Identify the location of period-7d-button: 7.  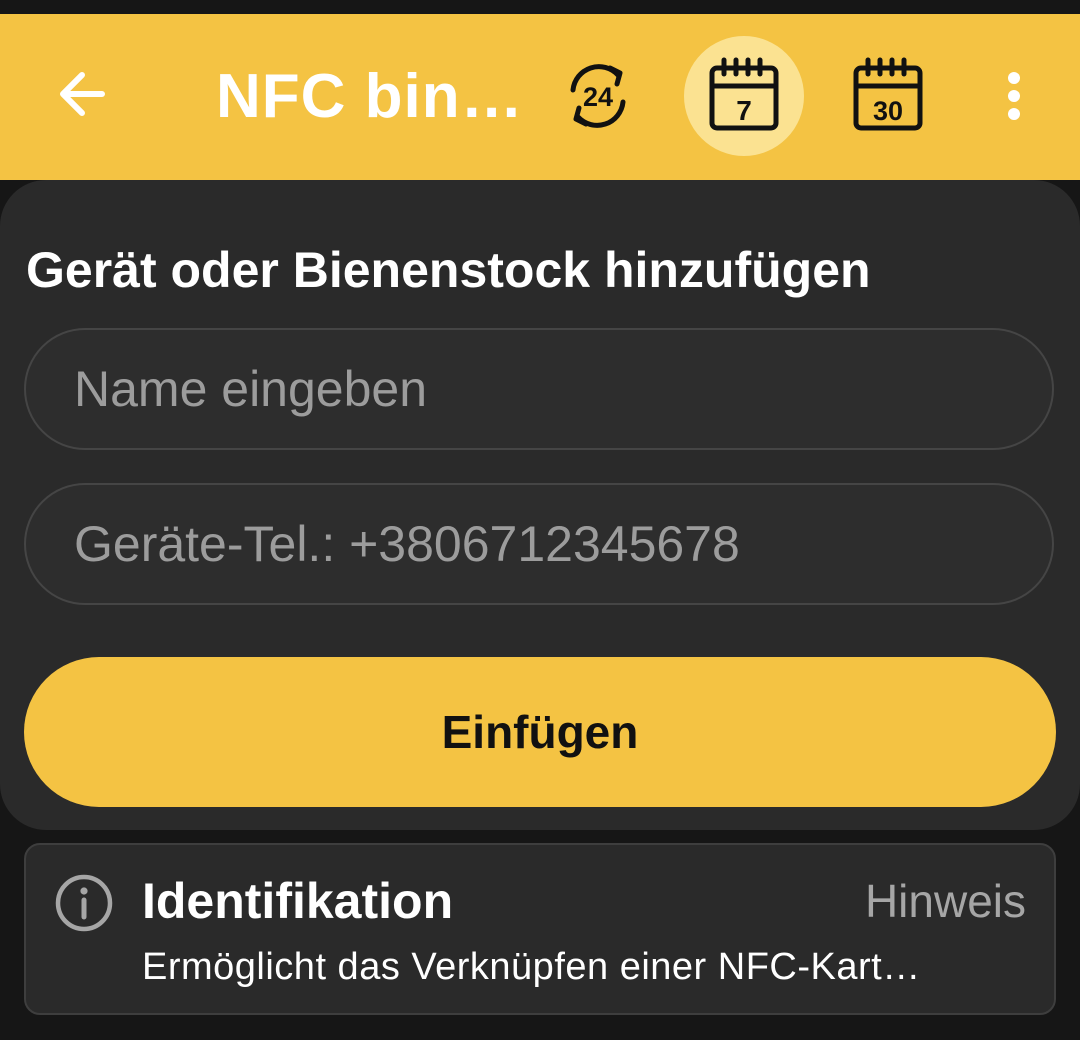
(744, 96).